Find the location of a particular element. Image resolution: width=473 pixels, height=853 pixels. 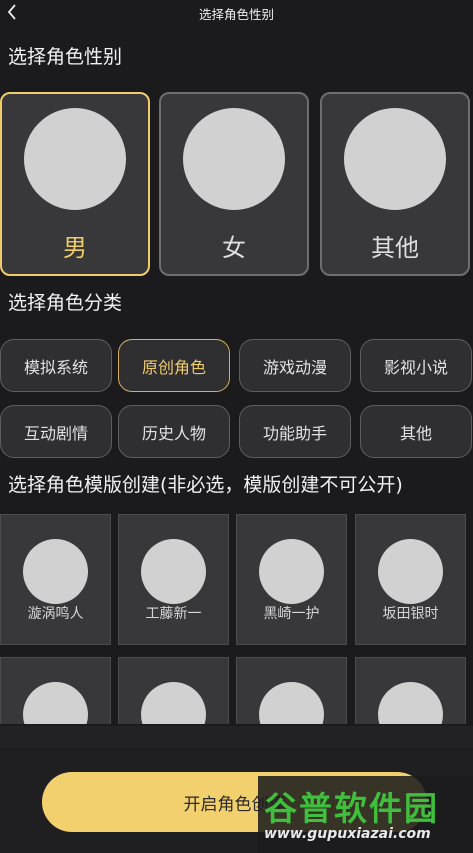

template-name: 漩涡鸣人 is located at coordinates (55, 614).